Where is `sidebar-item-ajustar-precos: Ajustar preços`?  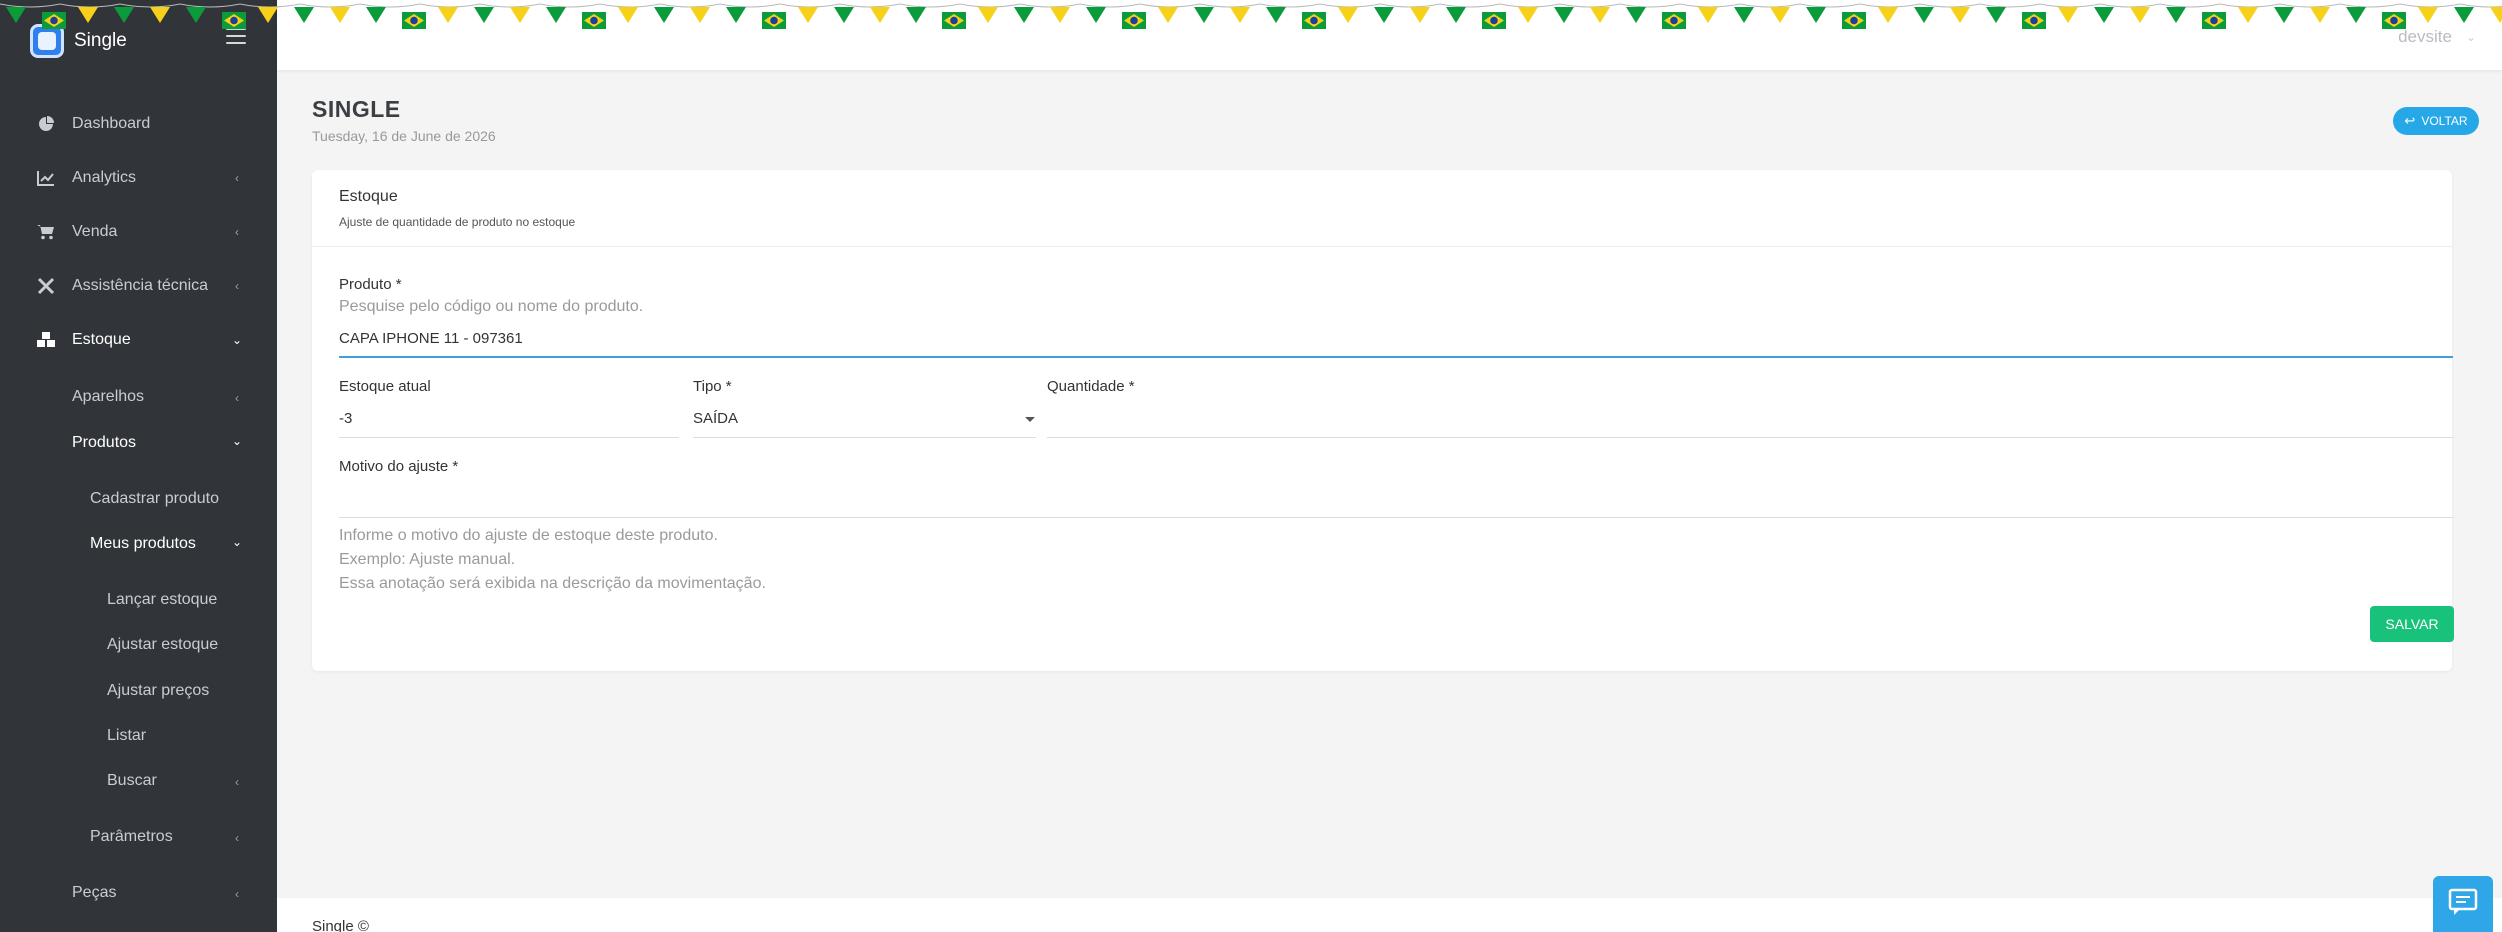
sidebar-item-ajustar-precos: Ajustar preços is located at coordinates (158, 691).